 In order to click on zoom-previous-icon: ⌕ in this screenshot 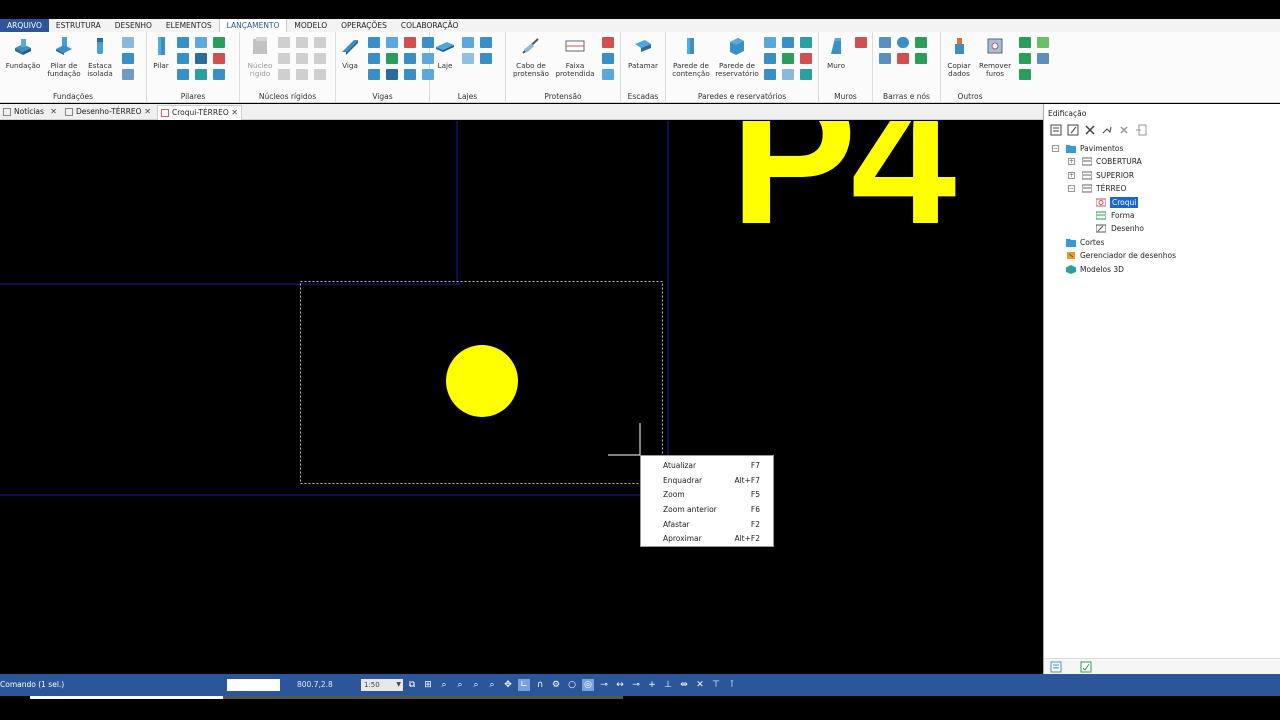, I will do `click(460, 685)`.